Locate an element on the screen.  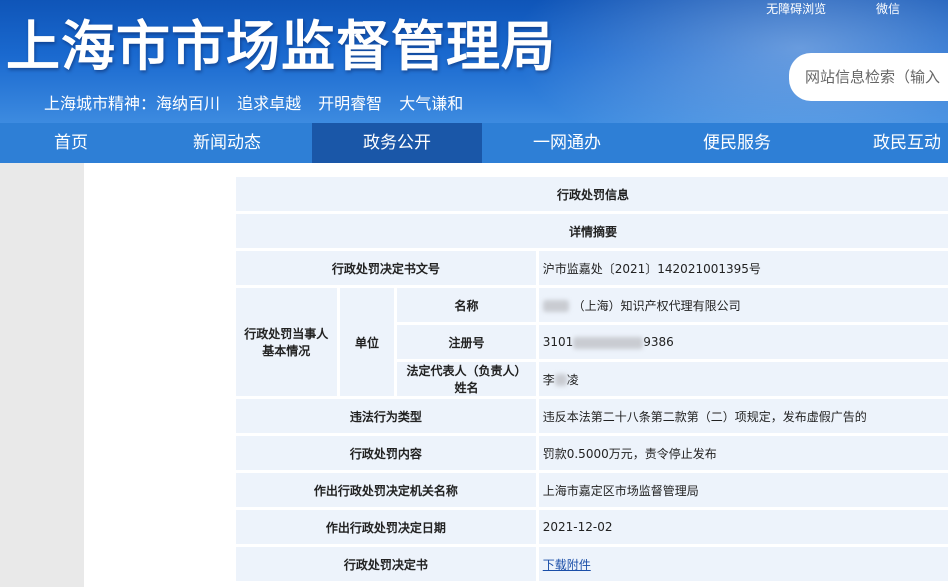
sub-title: 详情摘要 is located at coordinates (590, 231).